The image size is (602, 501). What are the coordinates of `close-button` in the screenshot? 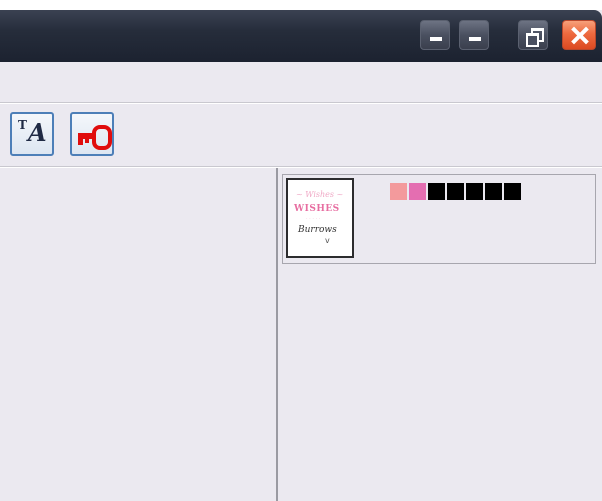 It's located at (579, 35).